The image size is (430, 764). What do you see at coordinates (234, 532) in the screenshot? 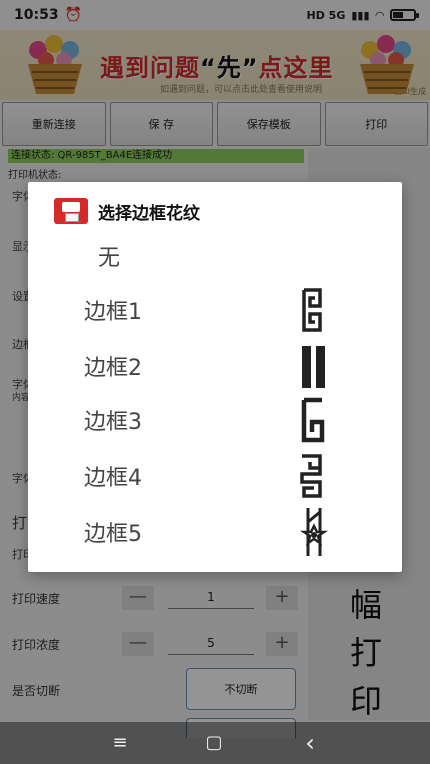
I see `border-option-5: 边框5` at bounding box center [234, 532].